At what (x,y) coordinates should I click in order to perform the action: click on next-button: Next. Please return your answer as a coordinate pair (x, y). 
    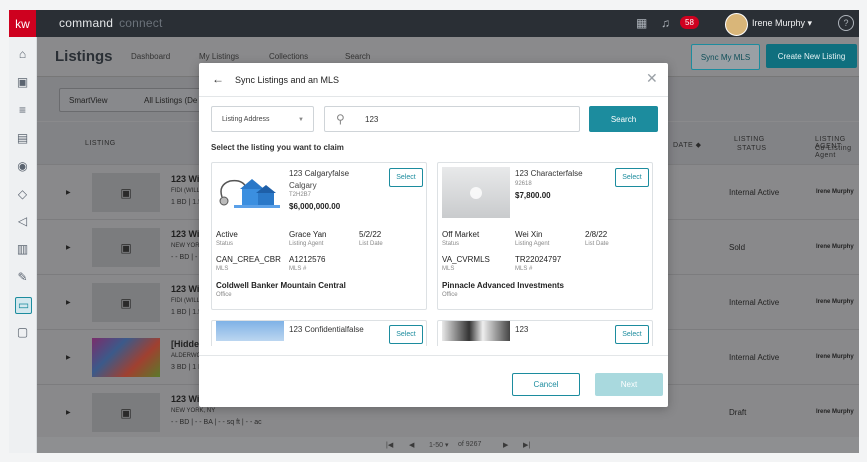
    Looking at the image, I should click on (629, 384).